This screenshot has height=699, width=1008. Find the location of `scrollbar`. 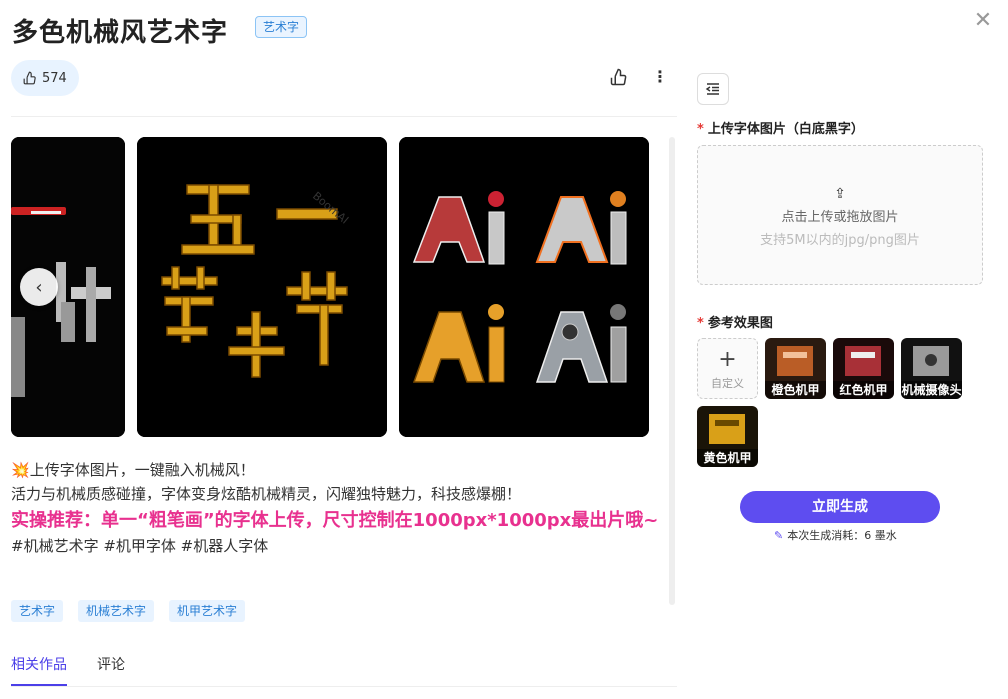

scrollbar is located at coordinates (672, 371).